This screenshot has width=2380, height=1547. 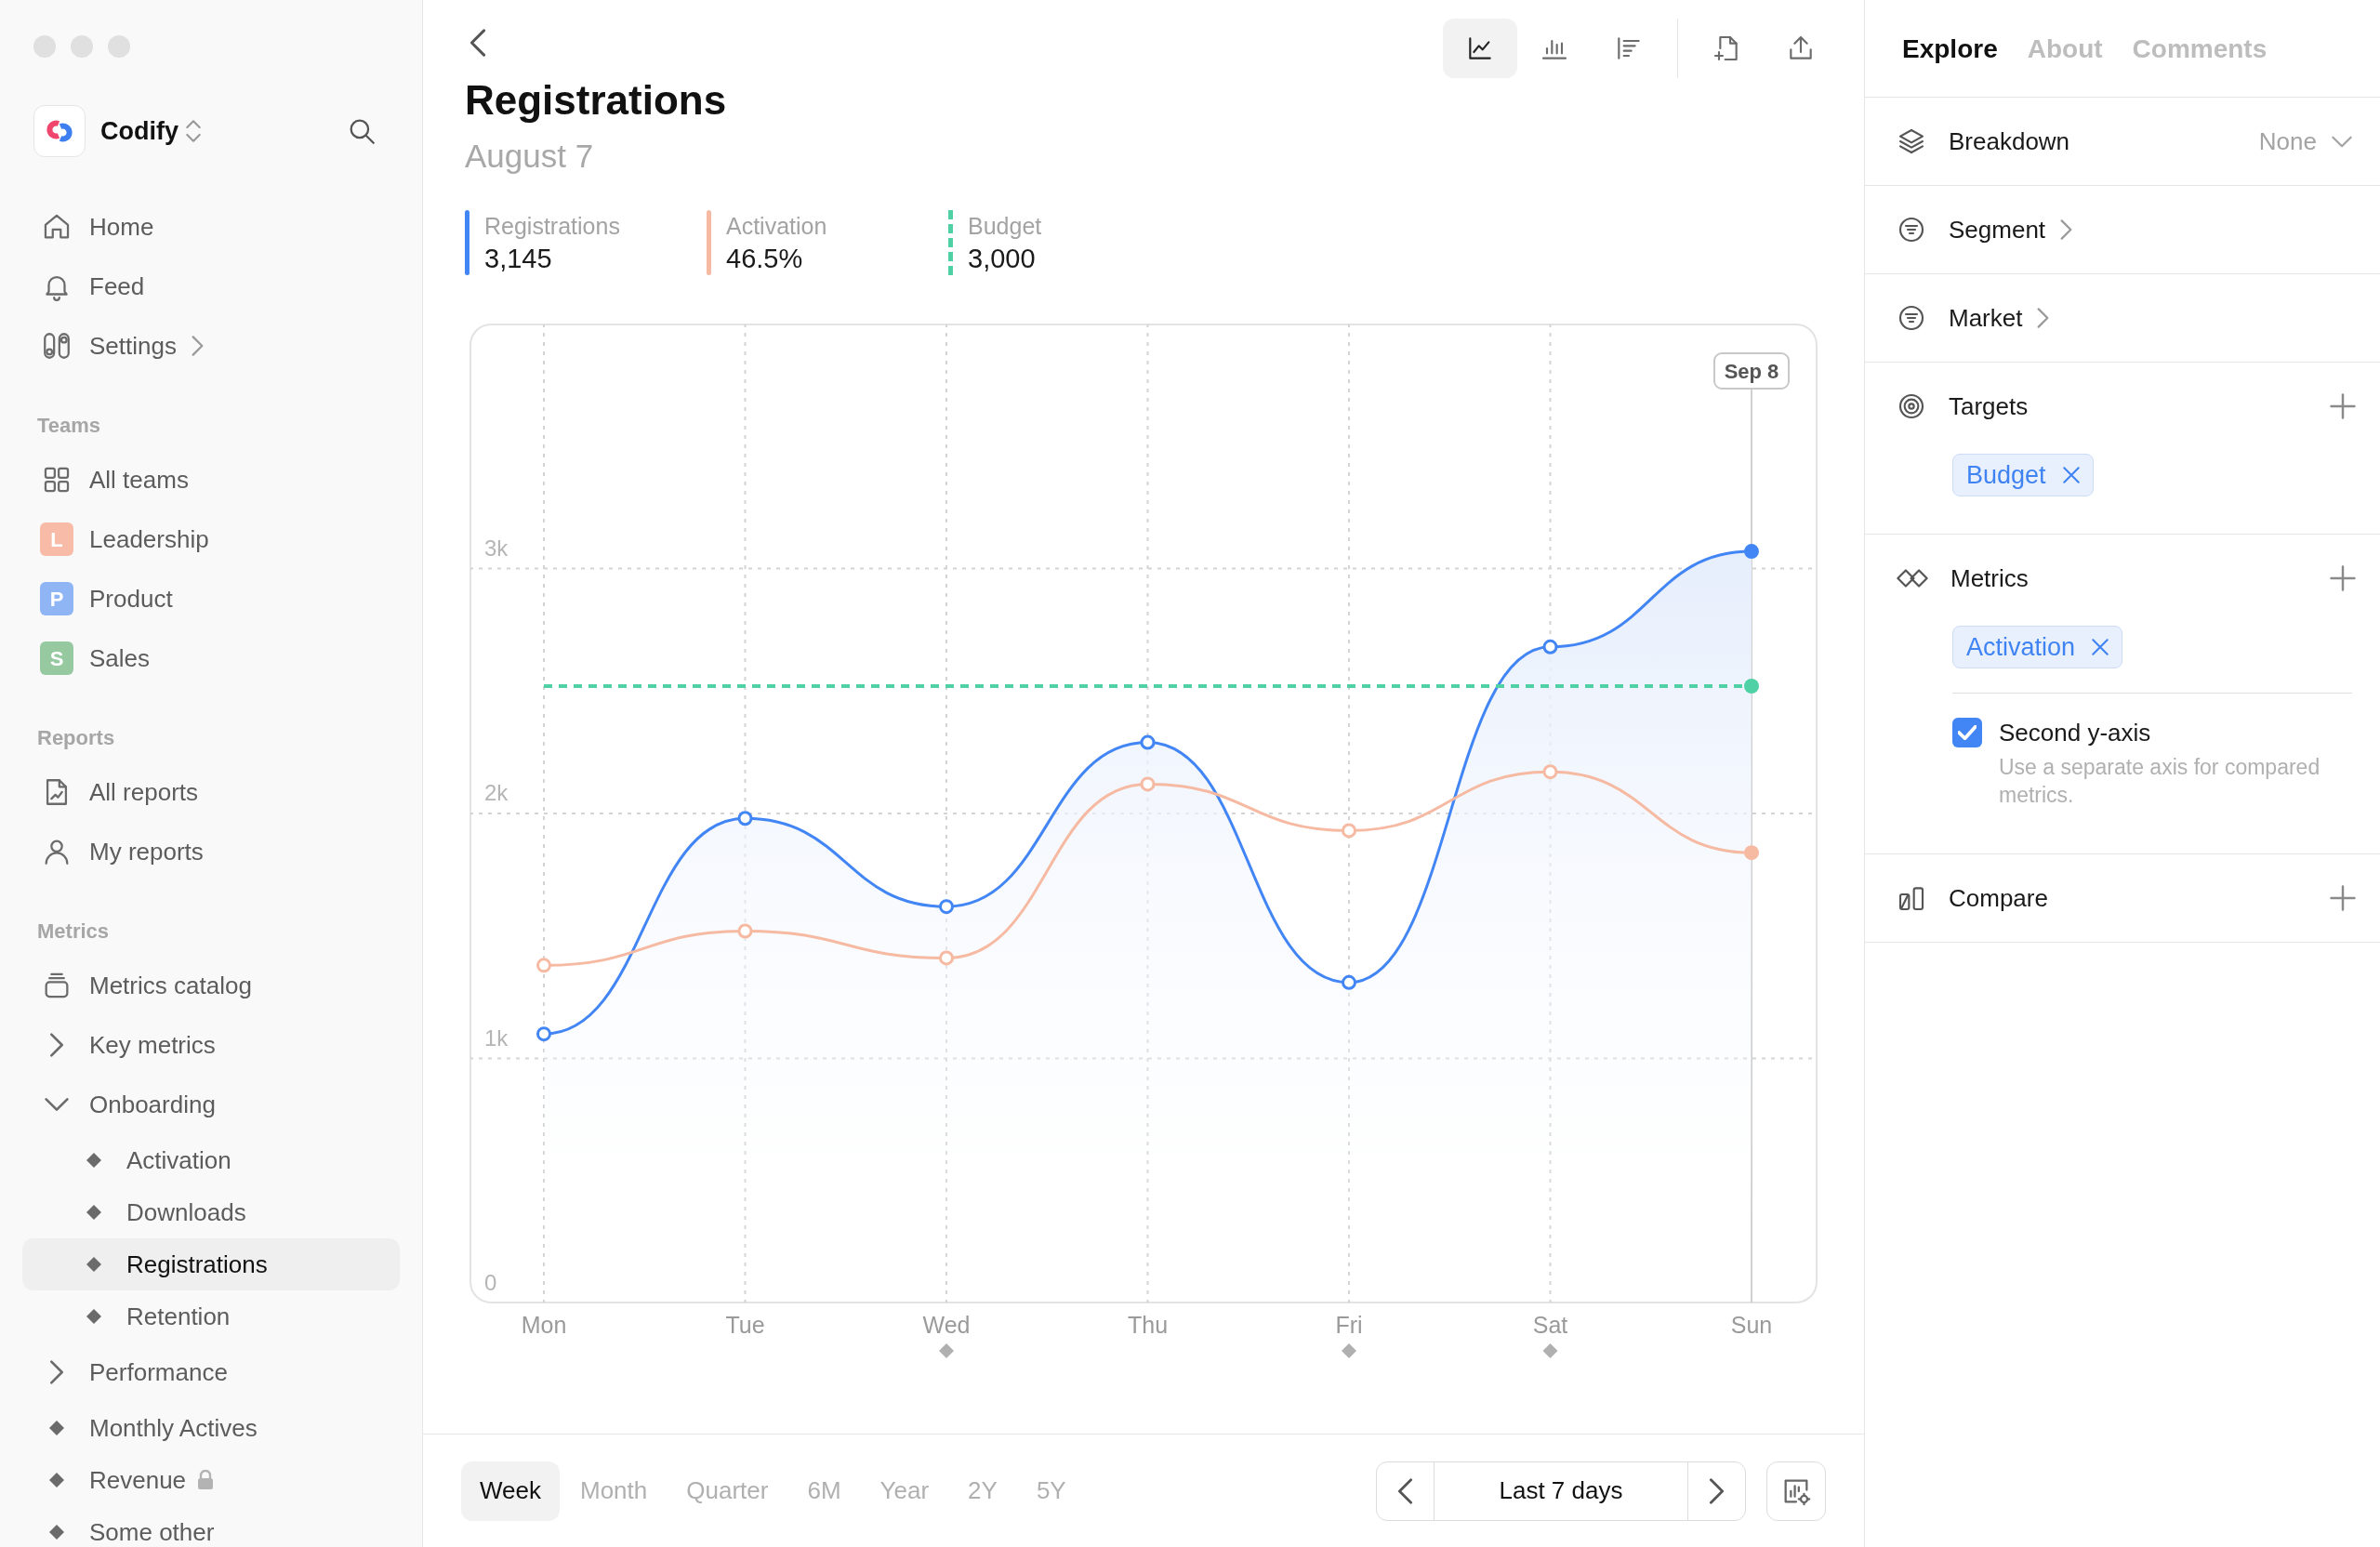 What do you see at coordinates (552, 226) in the screenshot?
I see `legend-label: Registrations` at bounding box center [552, 226].